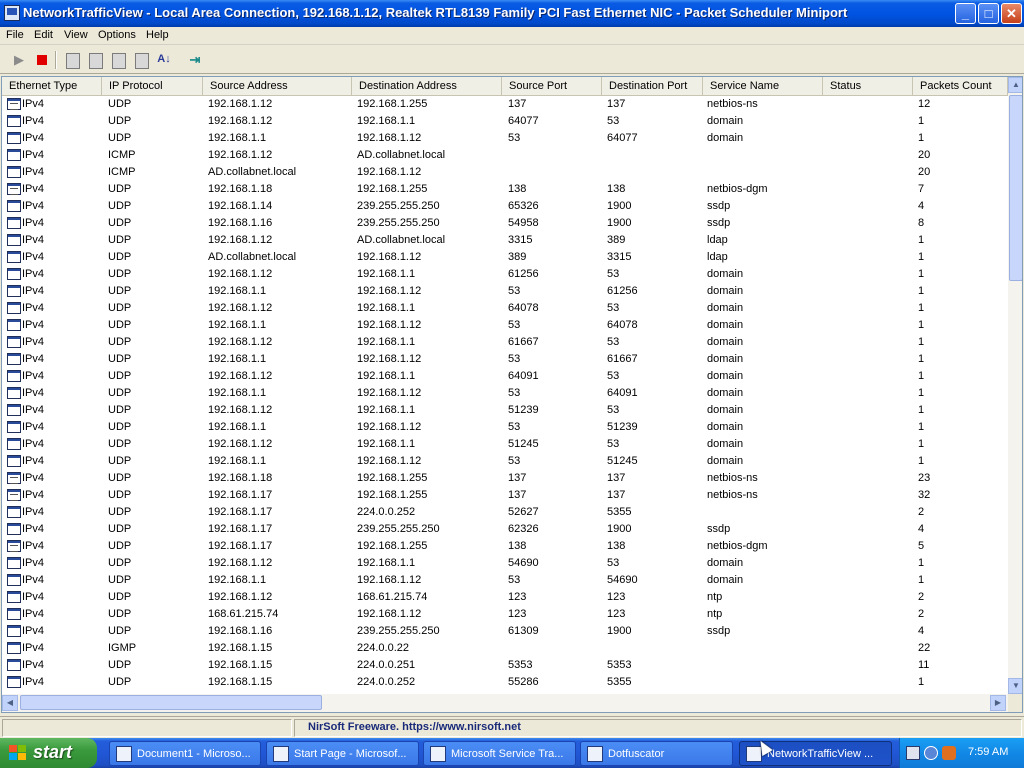 The height and width of the screenshot is (768, 1024). What do you see at coordinates (15, 35) in the screenshot?
I see `menu-file: File` at bounding box center [15, 35].